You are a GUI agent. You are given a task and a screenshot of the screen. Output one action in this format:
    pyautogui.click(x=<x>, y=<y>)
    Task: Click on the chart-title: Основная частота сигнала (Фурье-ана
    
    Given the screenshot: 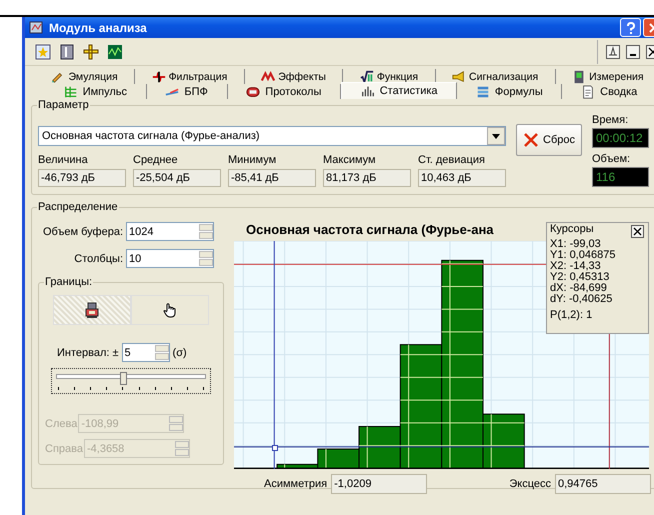 What is the action you would take?
    pyautogui.click(x=370, y=229)
    